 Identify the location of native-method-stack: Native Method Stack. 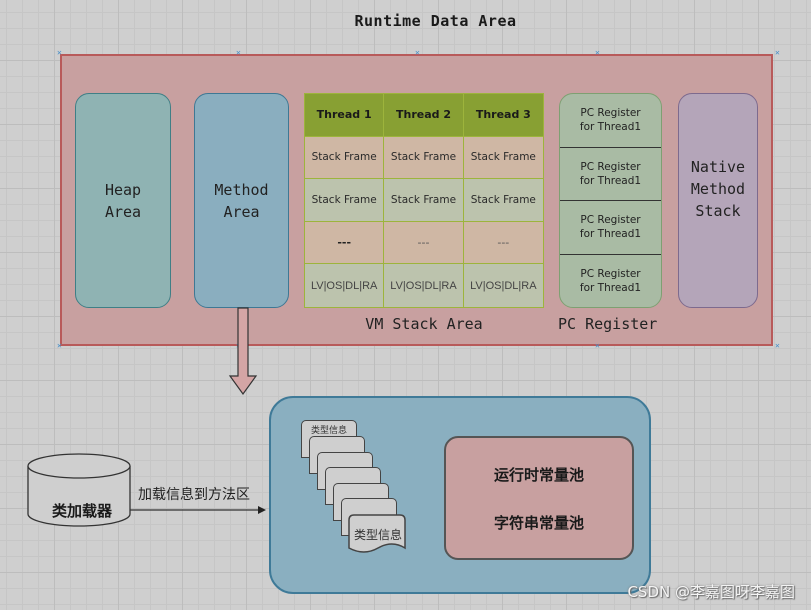
(718, 200).